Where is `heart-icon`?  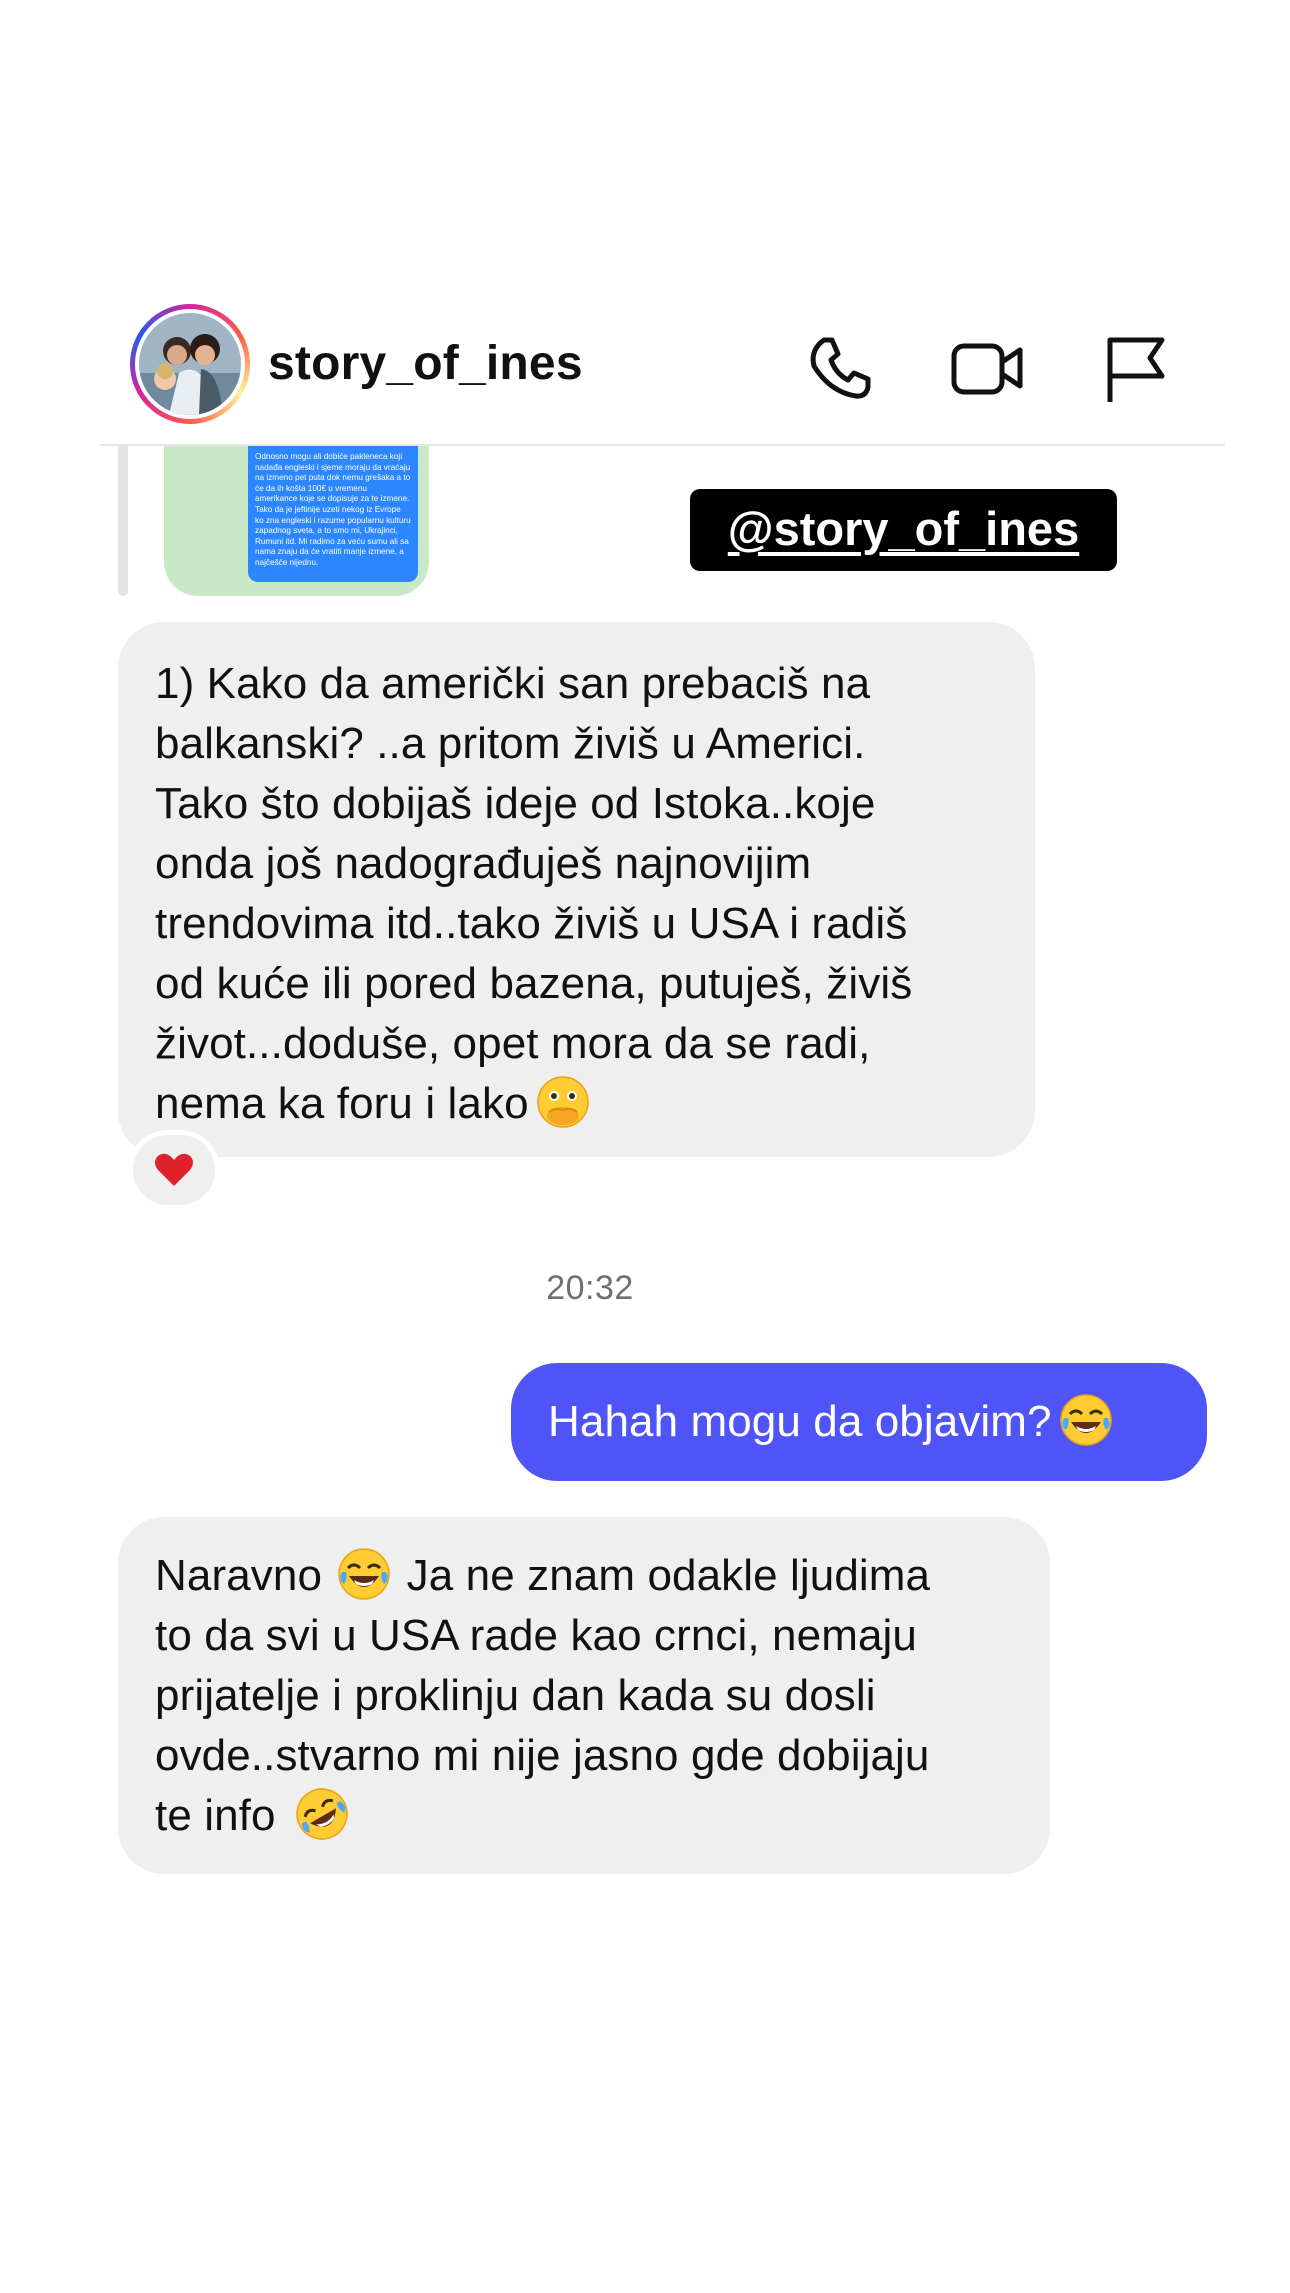 heart-icon is located at coordinates (174, 1169).